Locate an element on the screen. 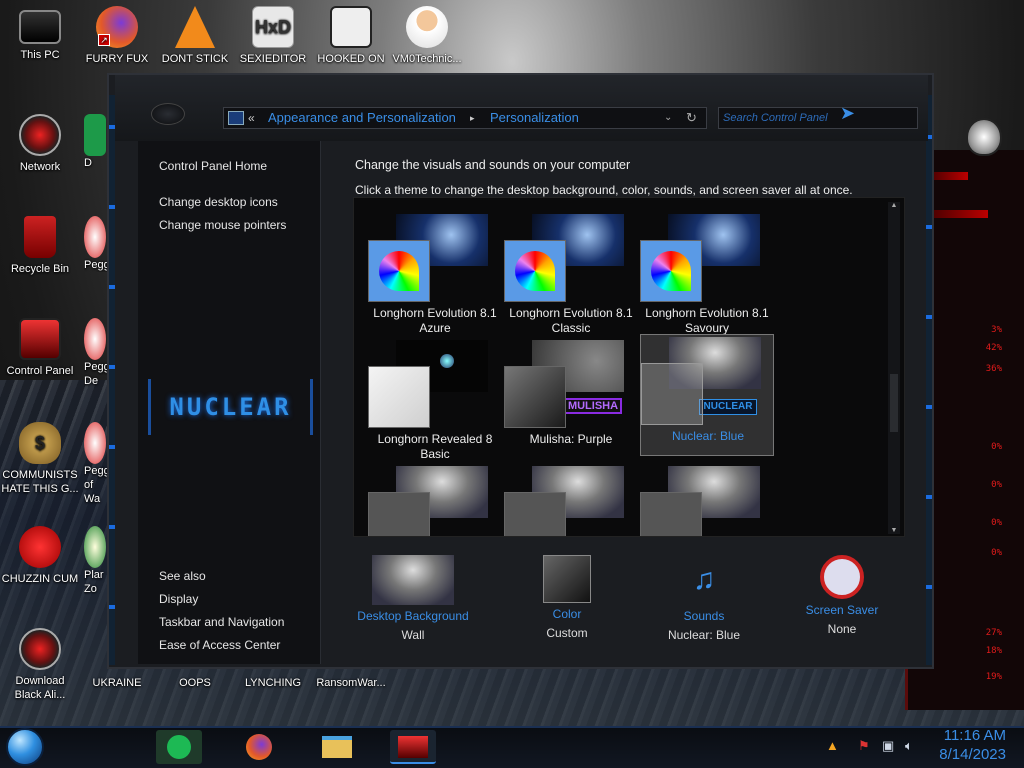 The width and height of the screenshot is (1024, 768). option-value: Wall is located at coordinates (413, 635).